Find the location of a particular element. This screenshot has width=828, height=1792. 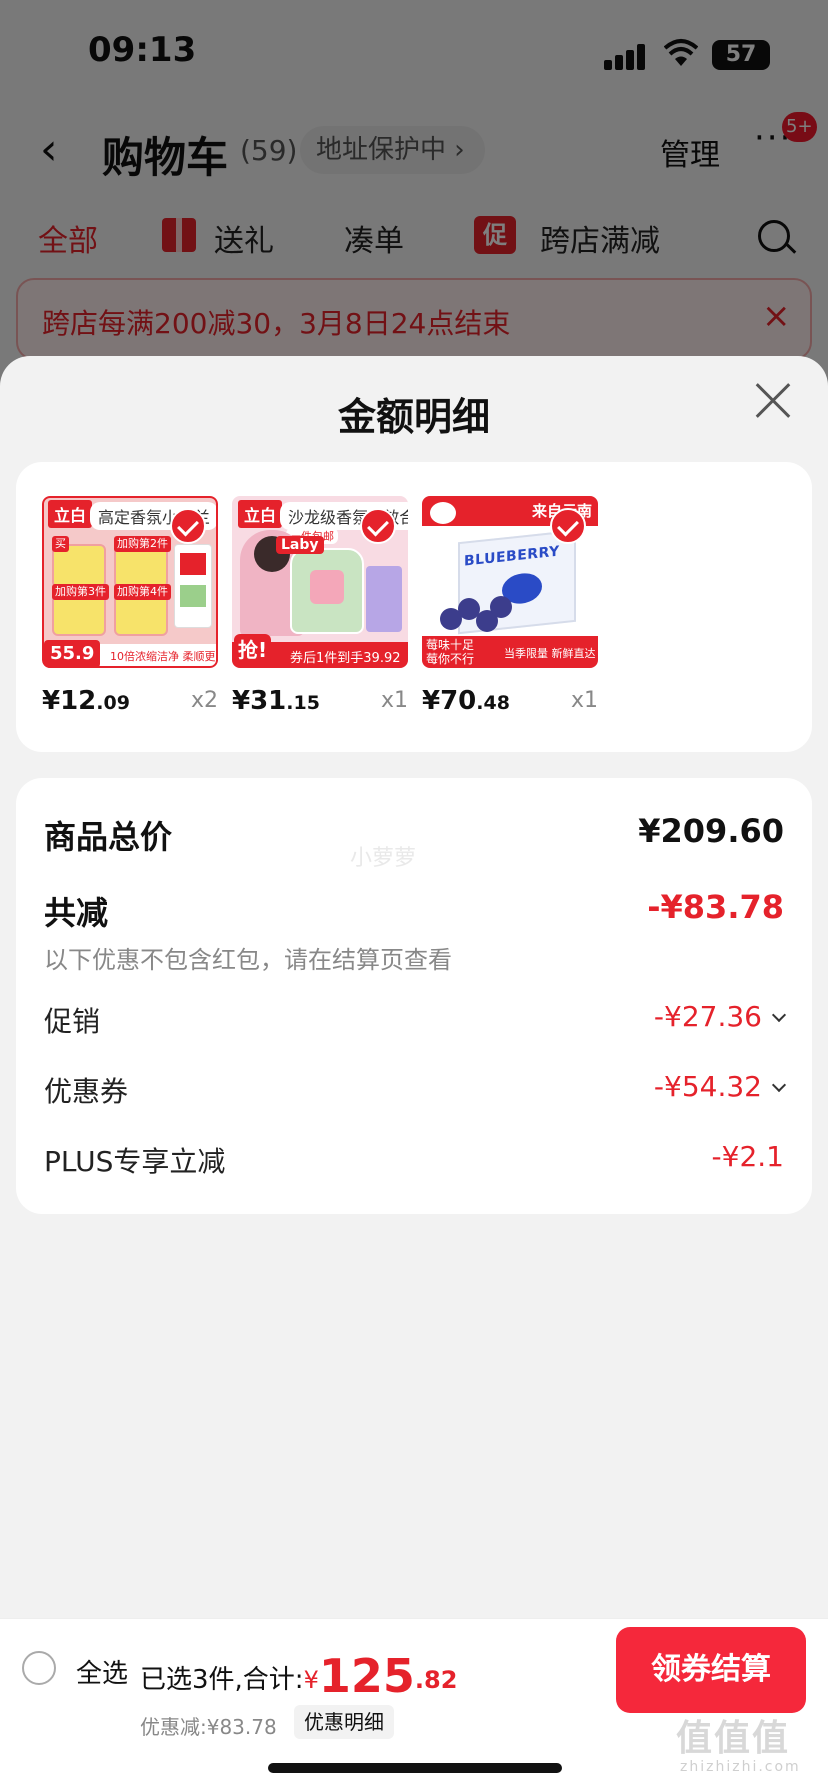

plus-discount-value: -¥2.1 is located at coordinates (747, 1156).